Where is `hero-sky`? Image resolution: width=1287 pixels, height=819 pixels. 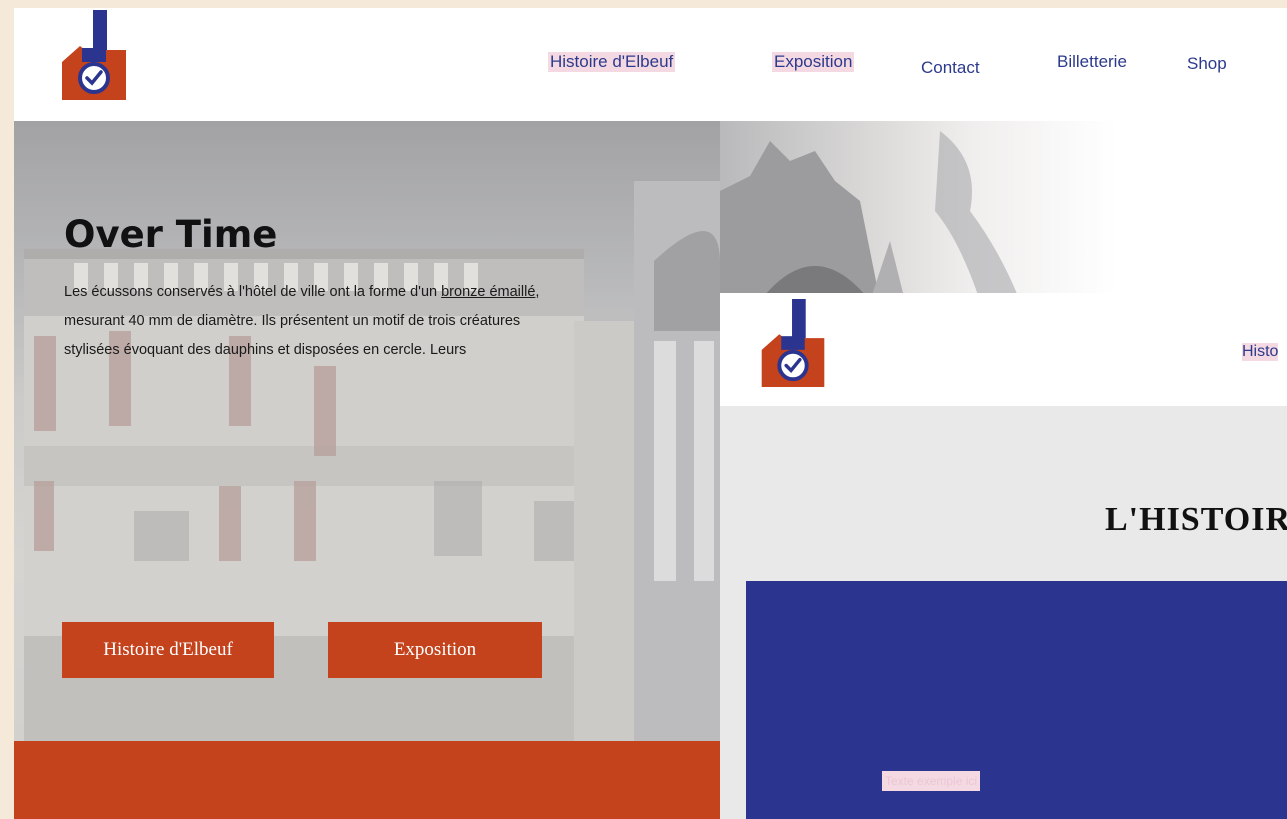 hero-sky is located at coordinates (1003, 211).